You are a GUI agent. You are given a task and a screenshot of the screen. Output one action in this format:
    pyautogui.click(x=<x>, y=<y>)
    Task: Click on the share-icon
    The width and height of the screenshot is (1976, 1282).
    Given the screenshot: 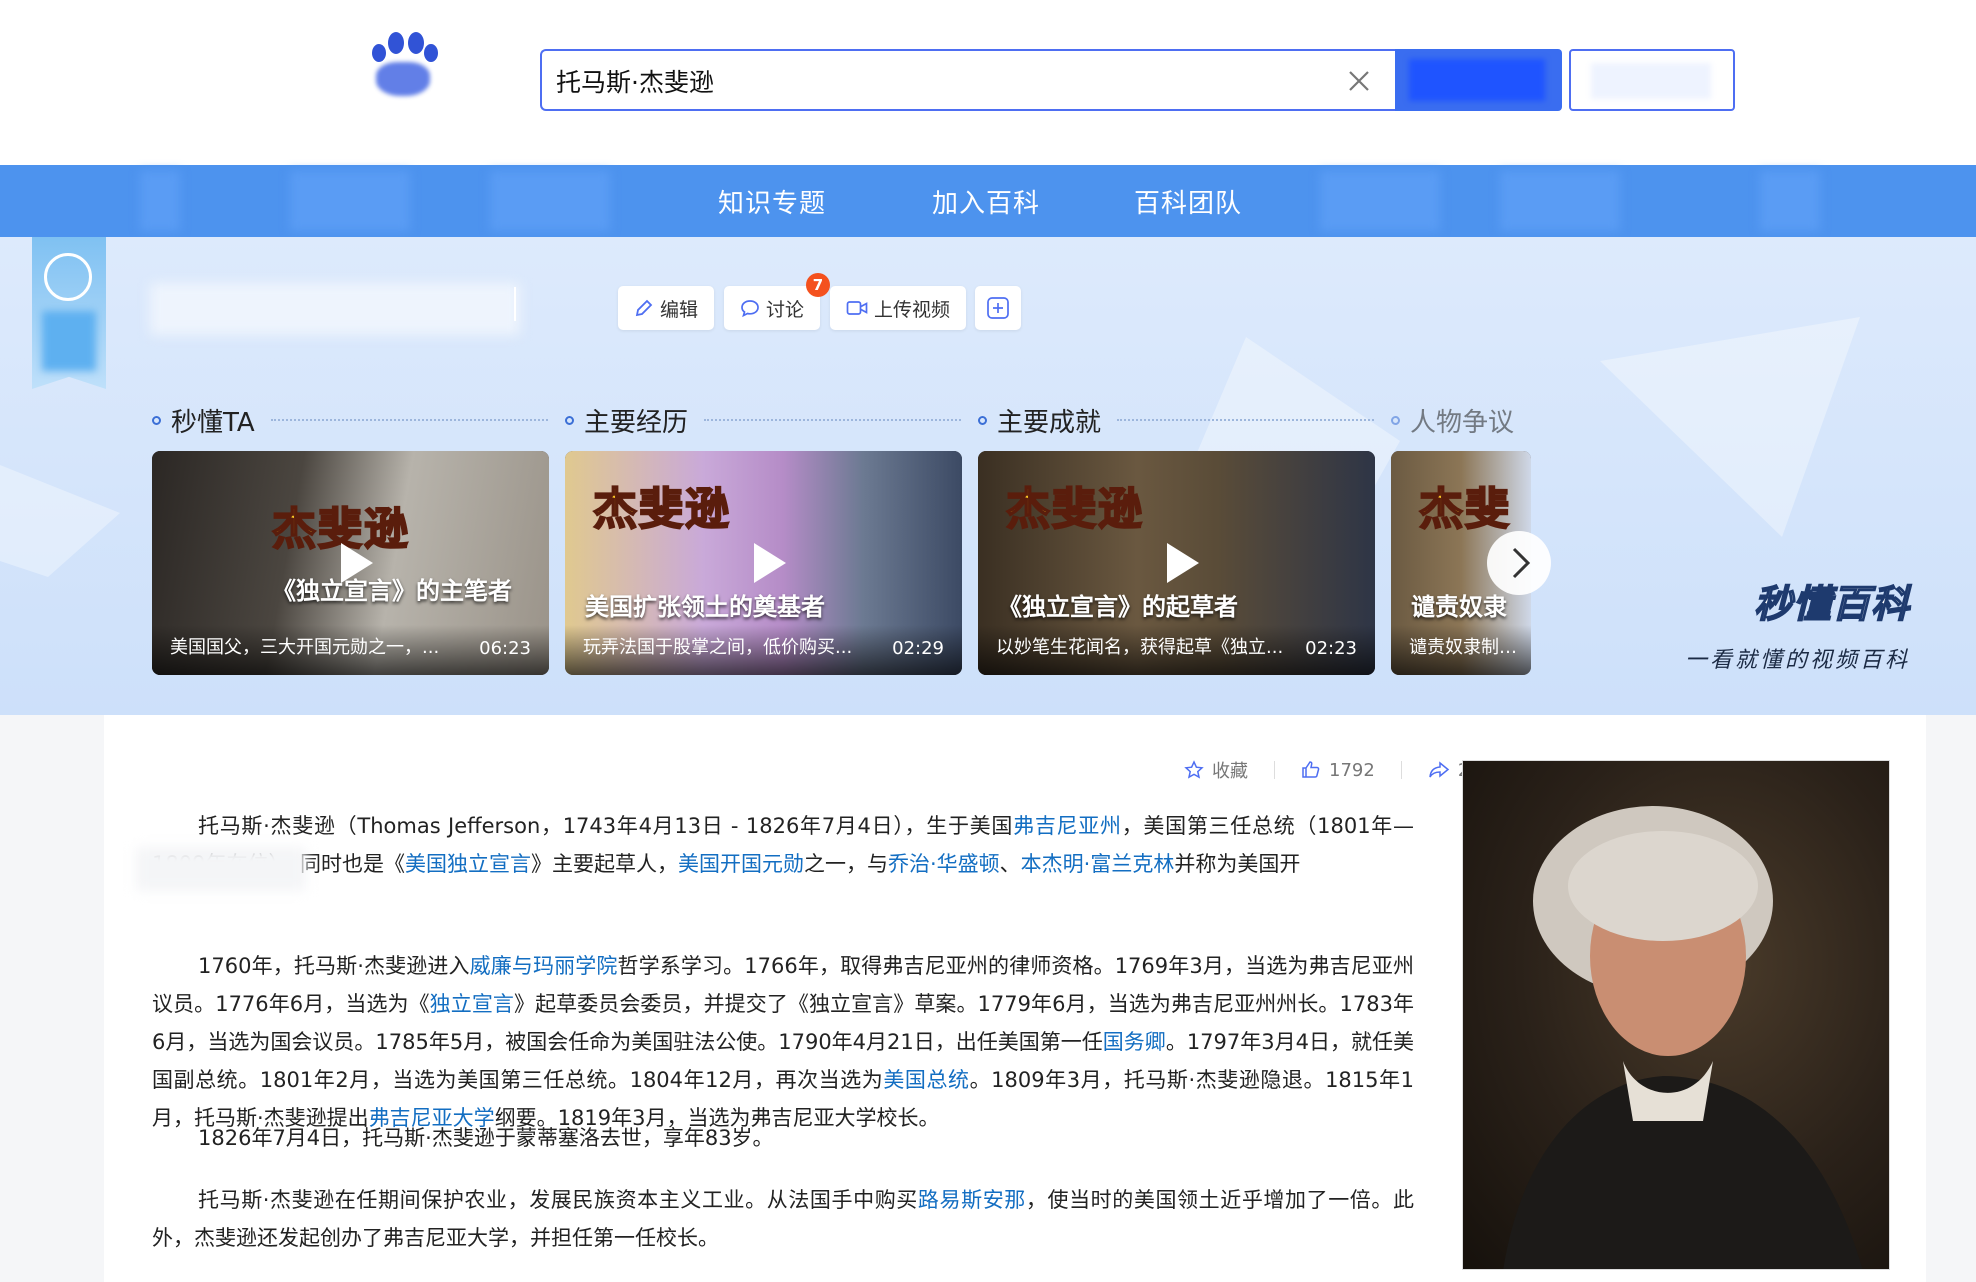 What is the action you would take?
    pyautogui.click(x=1439, y=769)
    